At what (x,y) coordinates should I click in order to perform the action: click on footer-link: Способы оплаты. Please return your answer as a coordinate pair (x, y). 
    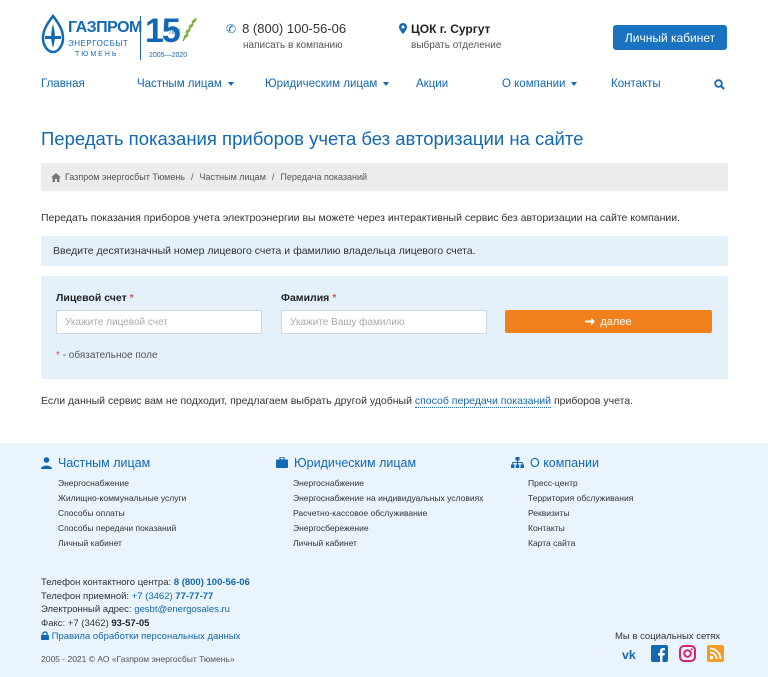
    Looking at the image, I should click on (122, 513).